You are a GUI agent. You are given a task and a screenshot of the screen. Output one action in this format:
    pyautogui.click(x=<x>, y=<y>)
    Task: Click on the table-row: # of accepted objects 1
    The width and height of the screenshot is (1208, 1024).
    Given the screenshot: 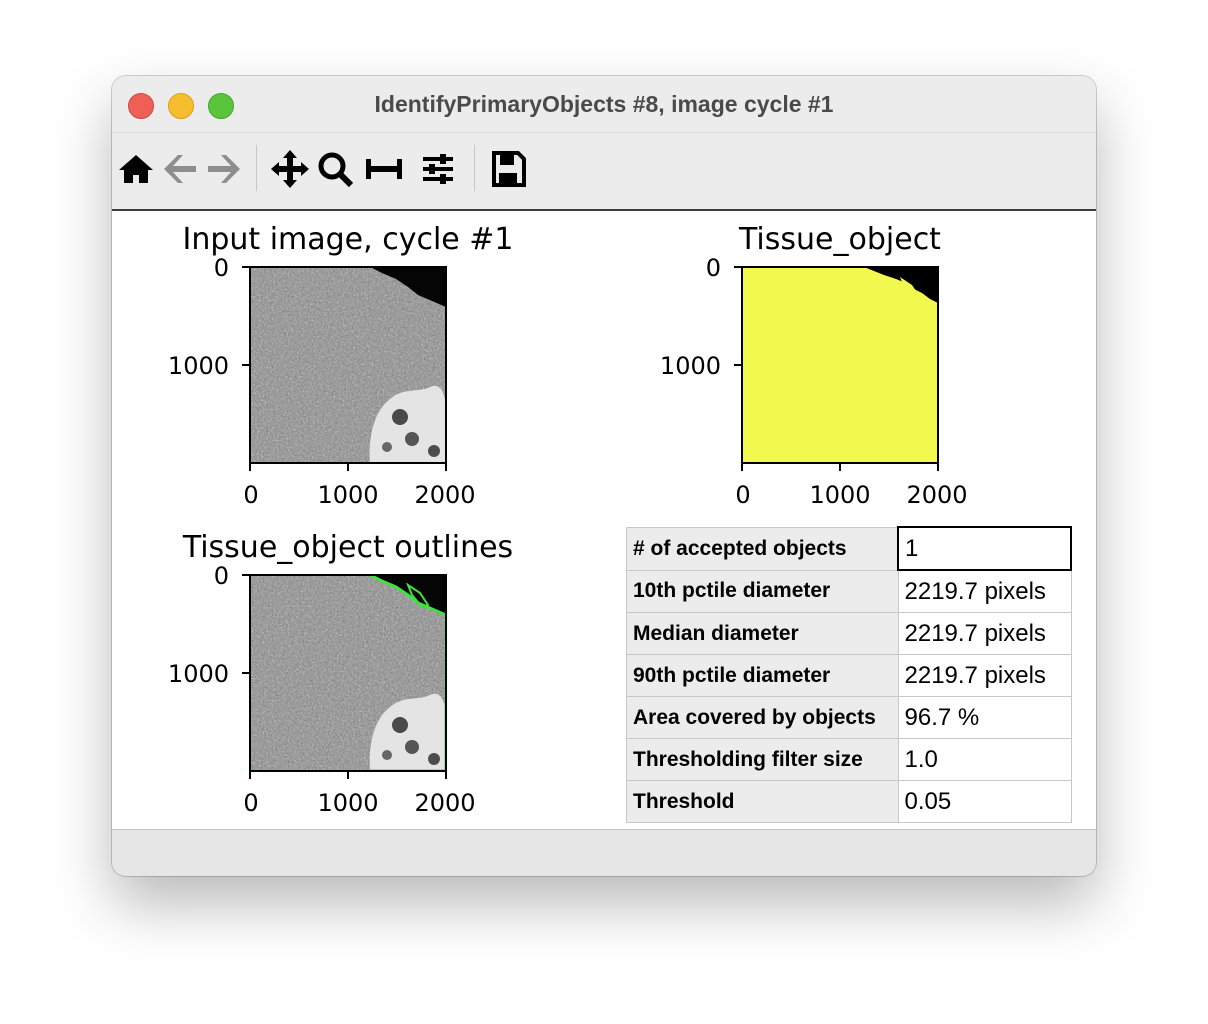 What is the action you would take?
    pyautogui.click(x=849, y=548)
    